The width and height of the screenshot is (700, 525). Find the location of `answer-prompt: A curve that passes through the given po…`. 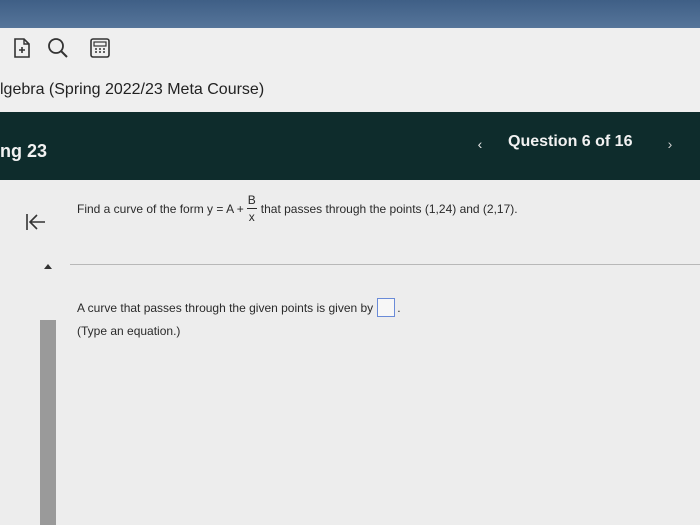

answer-prompt: A curve that passes through the given po… is located at coordinates (225, 307).